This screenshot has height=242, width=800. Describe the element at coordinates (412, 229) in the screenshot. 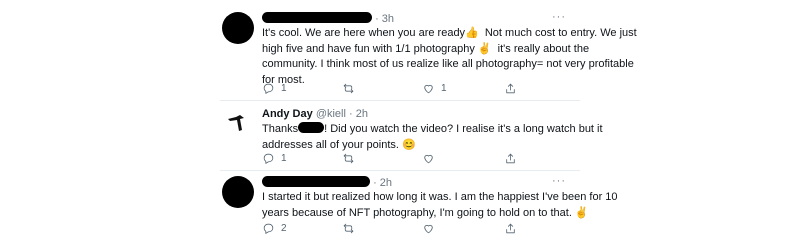

I see `tweet-actions: 2` at that location.